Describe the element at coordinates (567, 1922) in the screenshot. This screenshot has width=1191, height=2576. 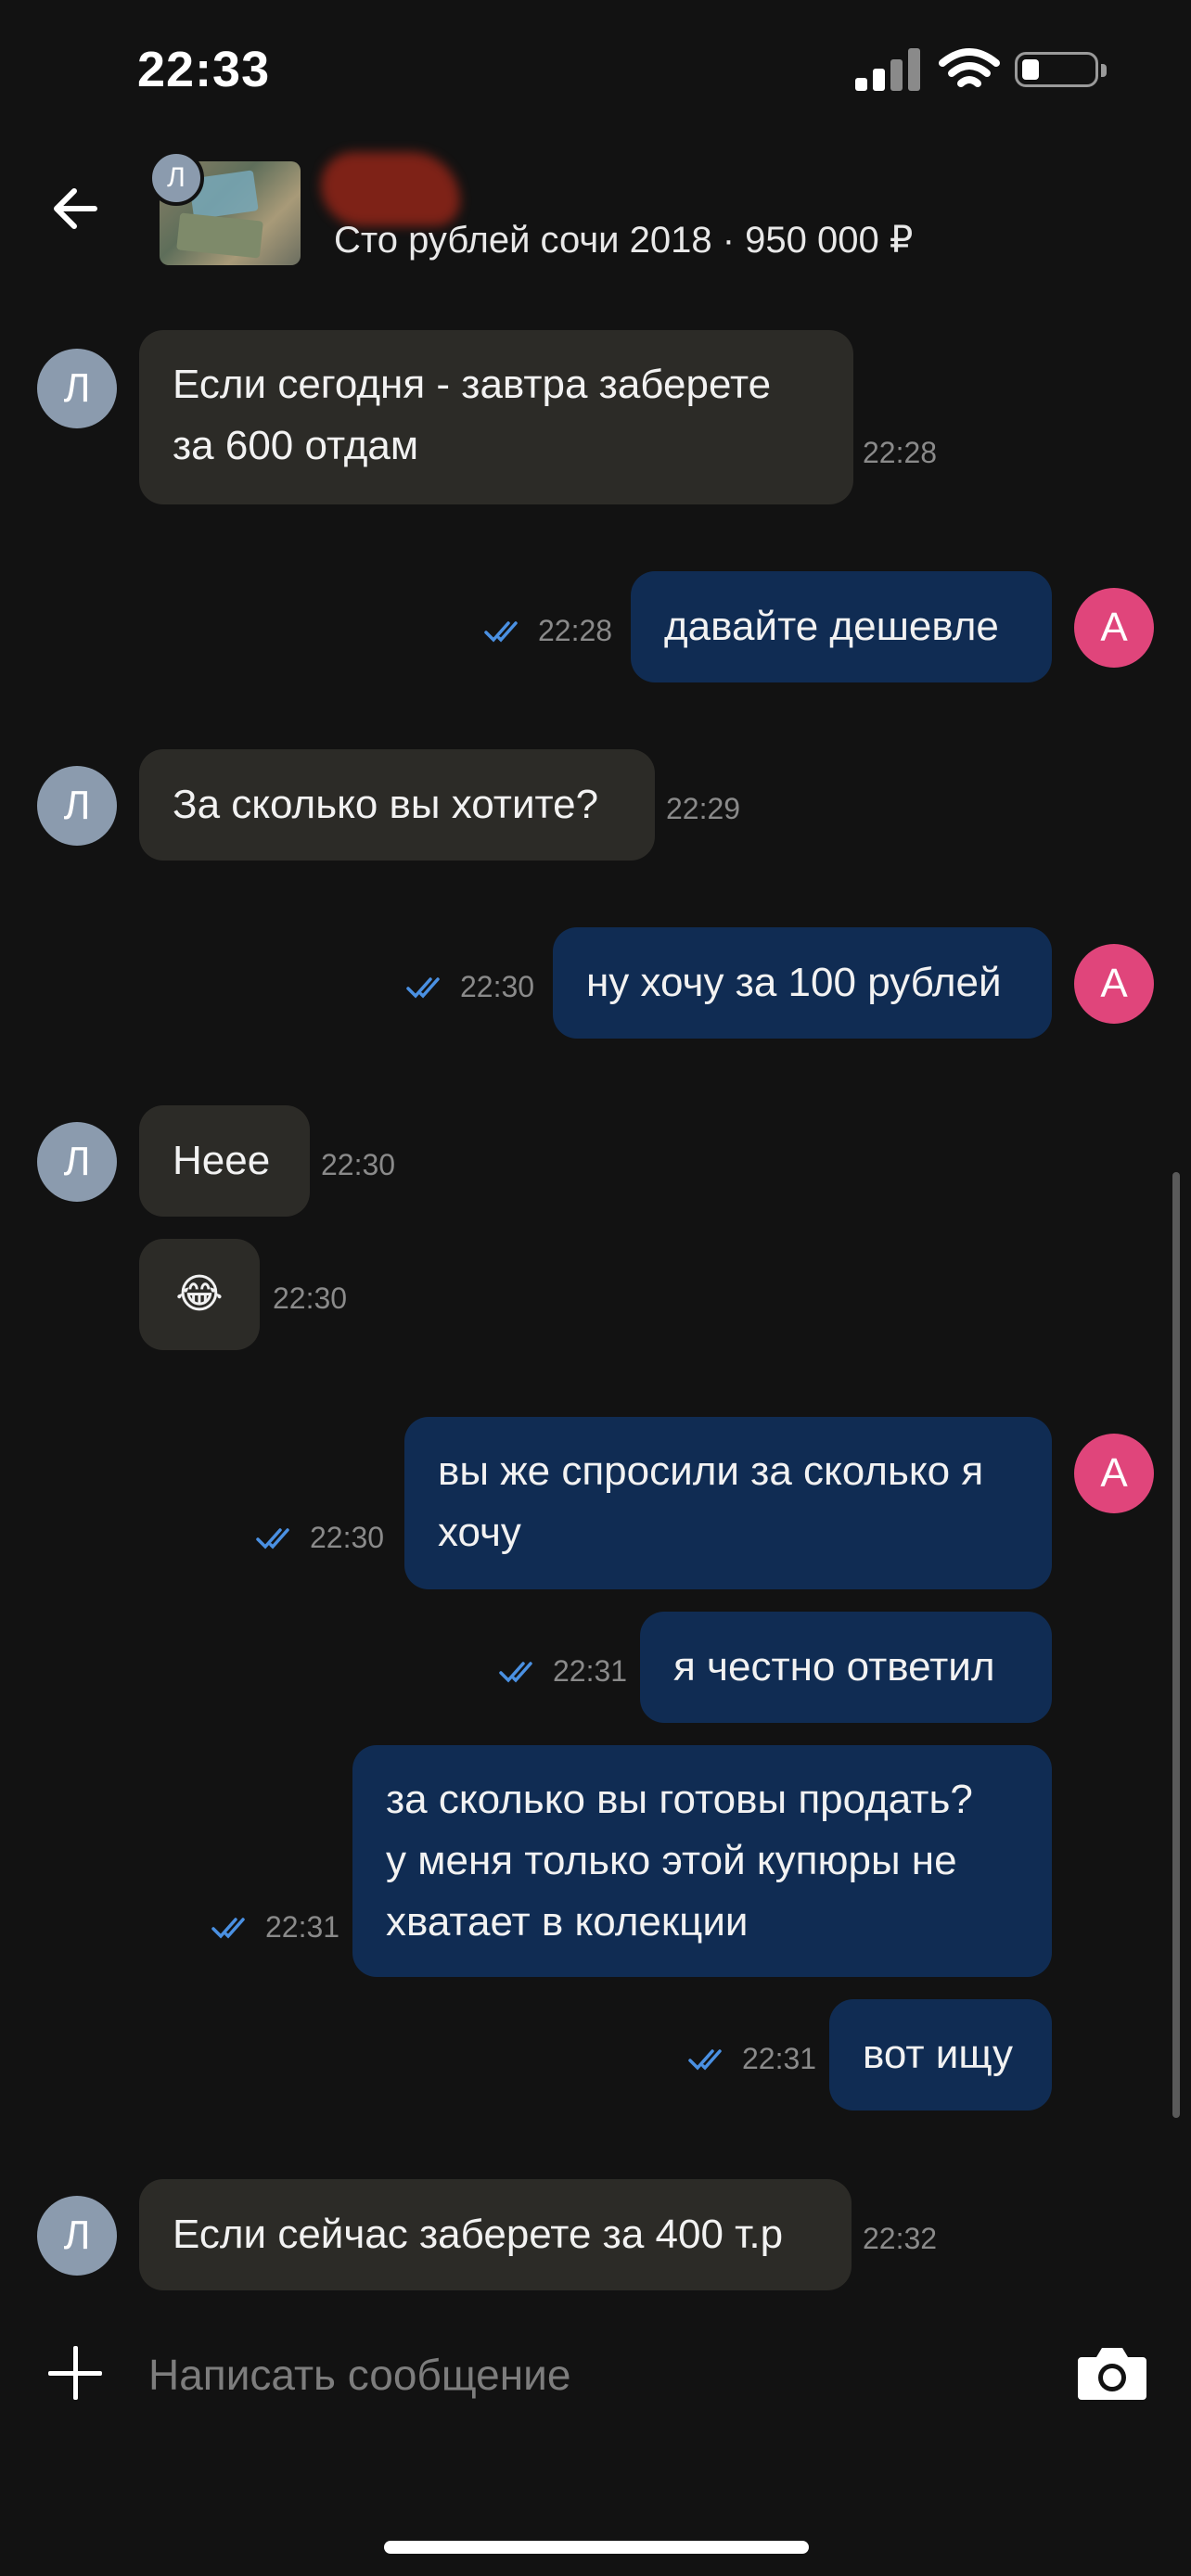
I see `message-text-line: хватает в колекции` at that location.